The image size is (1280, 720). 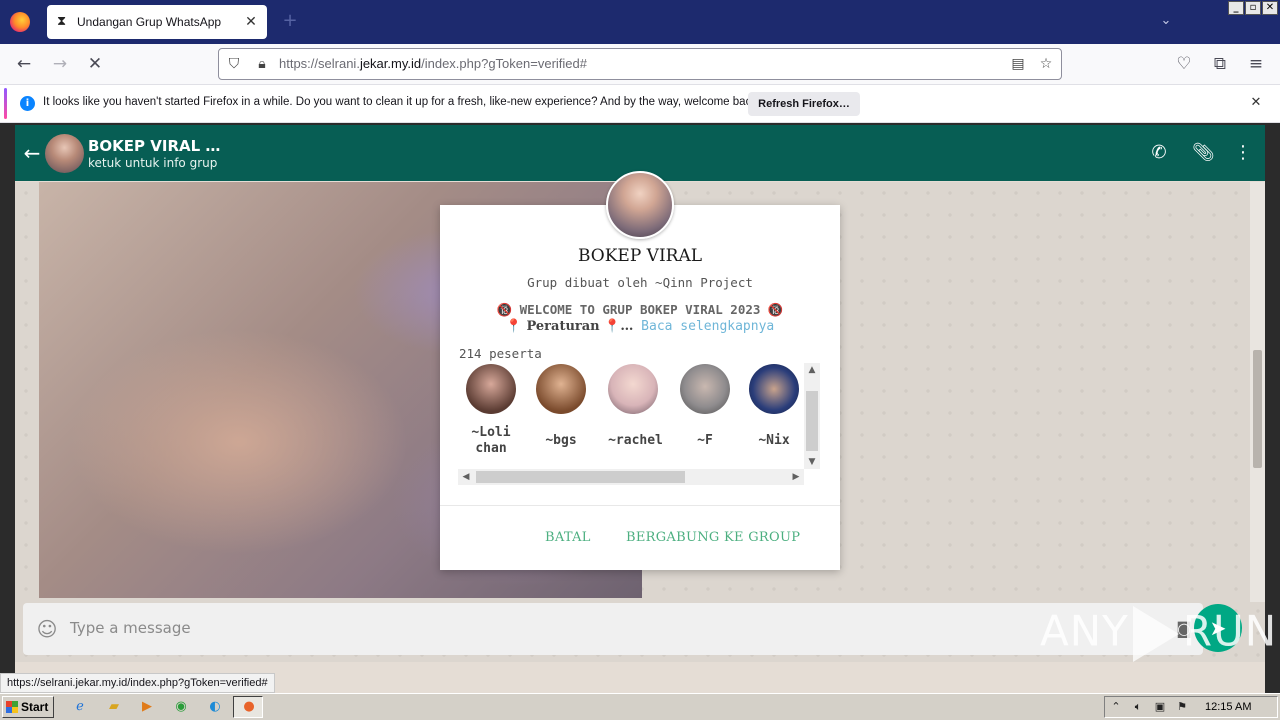 I want to click on window-controls: _ ▫ ✕, so click(x=1253, y=8).